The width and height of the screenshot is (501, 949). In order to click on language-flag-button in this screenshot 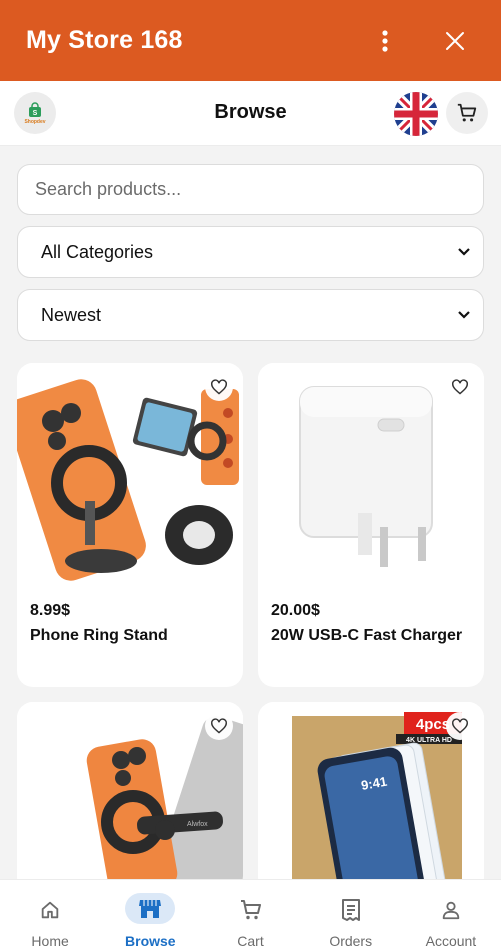, I will do `click(416, 114)`.